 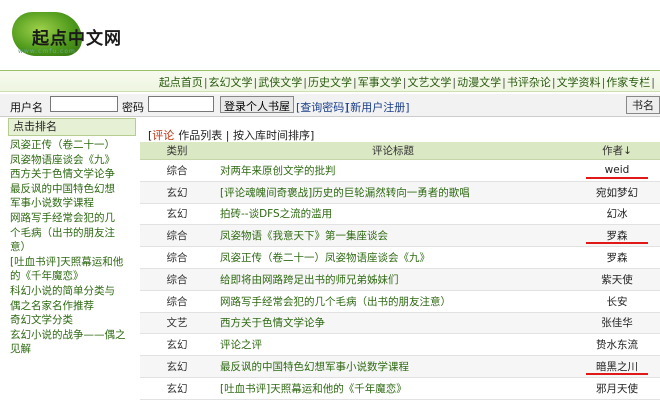 I want to click on table-row: 玄幻 评论之评 贽水东流, so click(x=400, y=345).